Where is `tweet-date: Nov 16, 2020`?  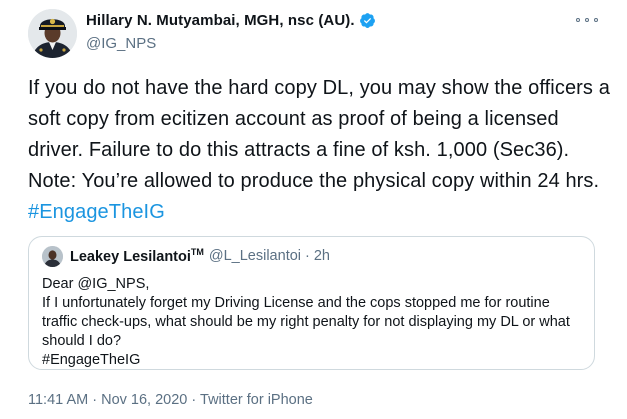
tweet-date: Nov 16, 2020 is located at coordinates (144, 400).